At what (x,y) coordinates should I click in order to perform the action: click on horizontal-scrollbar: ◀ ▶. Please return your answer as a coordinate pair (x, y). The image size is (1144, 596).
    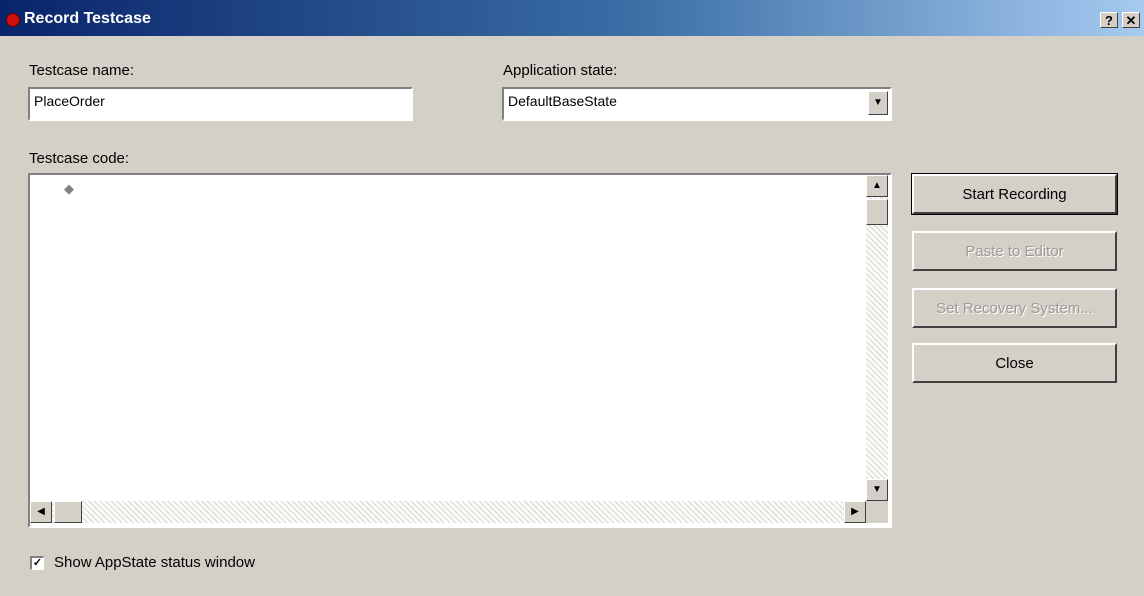
    Looking at the image, I should click on (448, 512).